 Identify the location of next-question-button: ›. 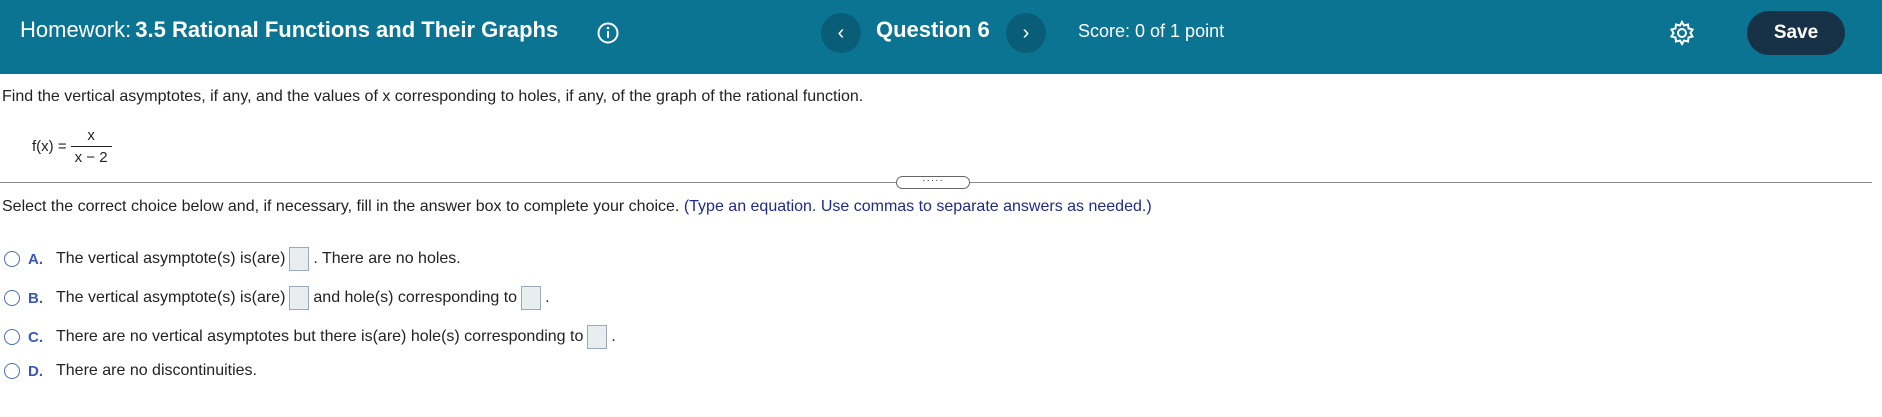
(1026, 33).